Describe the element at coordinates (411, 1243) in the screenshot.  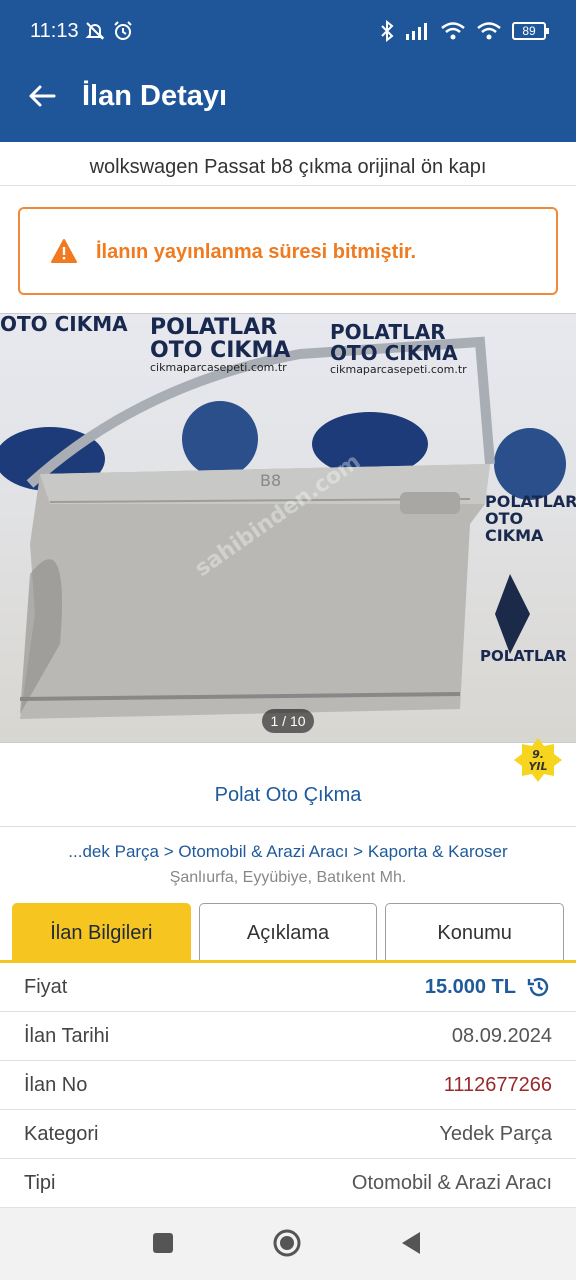
I see `nav-back-icon` at that location.